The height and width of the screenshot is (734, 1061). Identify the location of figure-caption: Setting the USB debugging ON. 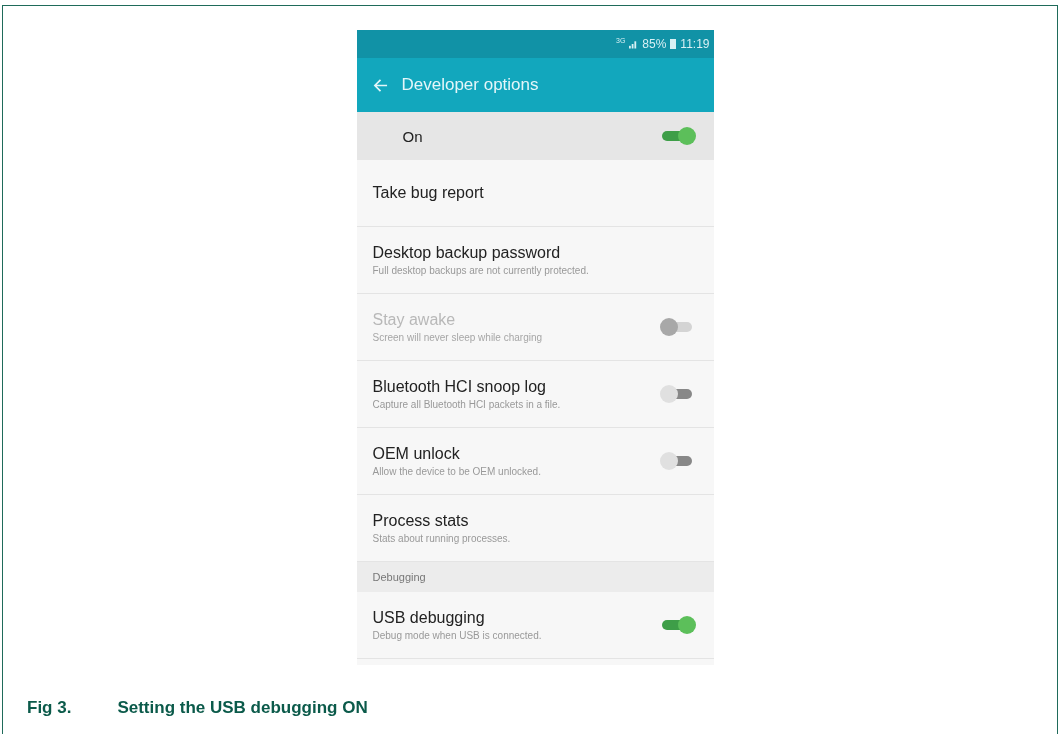
(242, 708).